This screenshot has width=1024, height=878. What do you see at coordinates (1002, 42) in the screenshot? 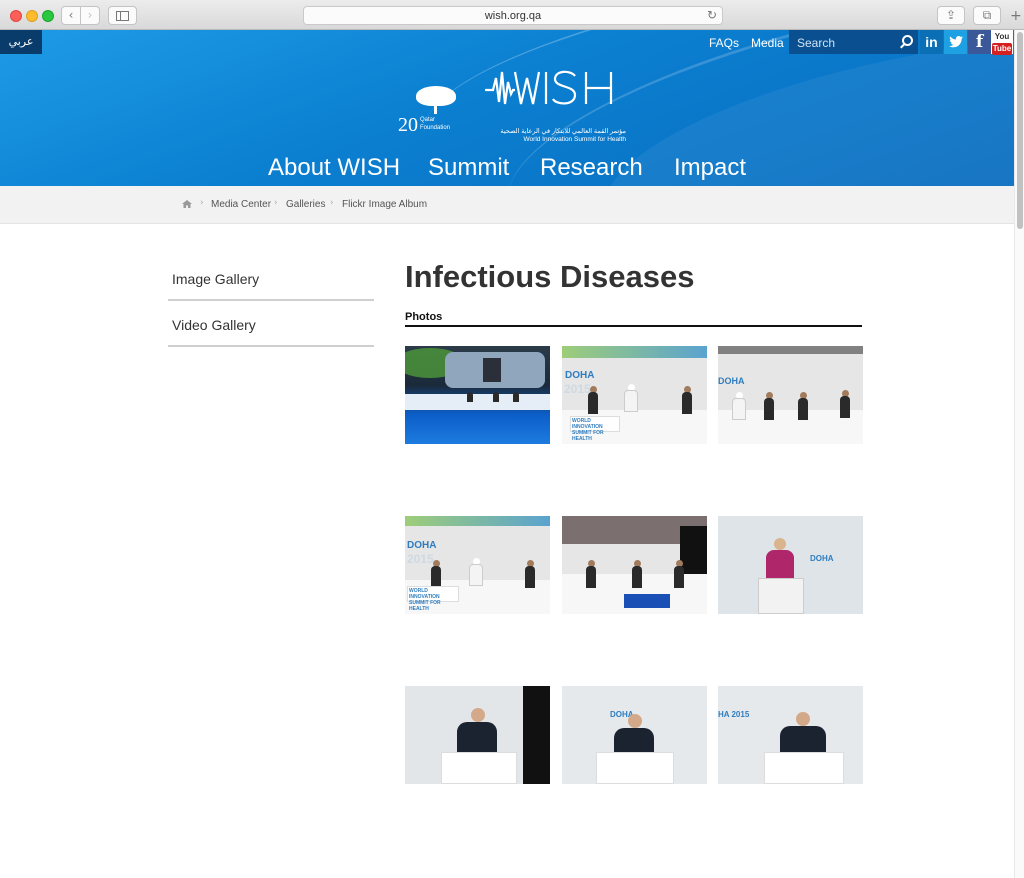
I see `youtube-icon: You Tube` at bounding box center [1002, 42].